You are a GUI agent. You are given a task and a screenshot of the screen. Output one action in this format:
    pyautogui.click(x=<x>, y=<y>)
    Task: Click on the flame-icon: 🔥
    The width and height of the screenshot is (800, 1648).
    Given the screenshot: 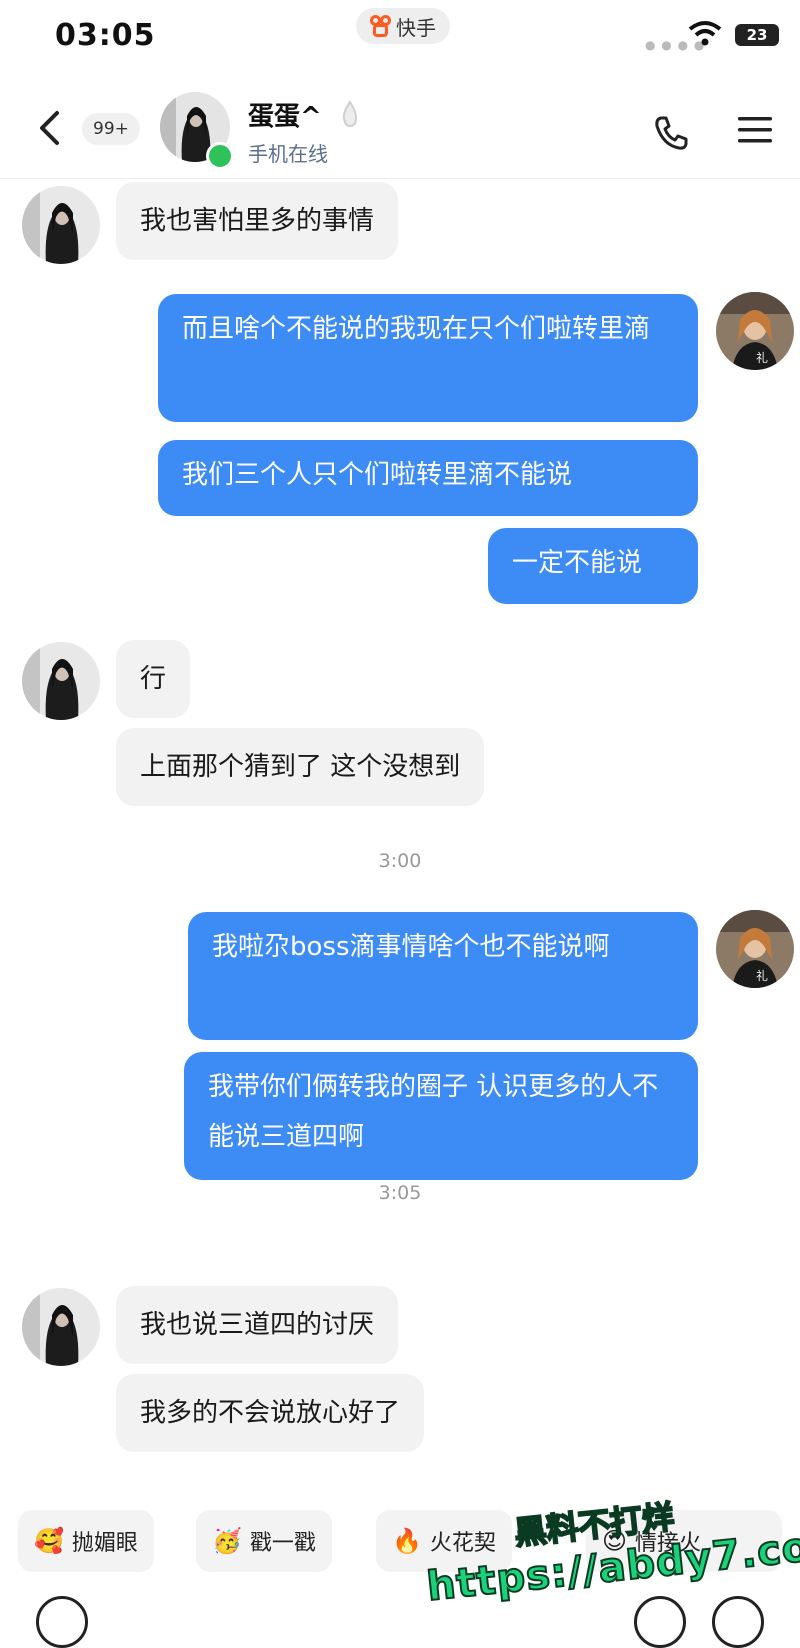 What is the action you would take?
    pyautogui.click(x=407, y=1541)
    